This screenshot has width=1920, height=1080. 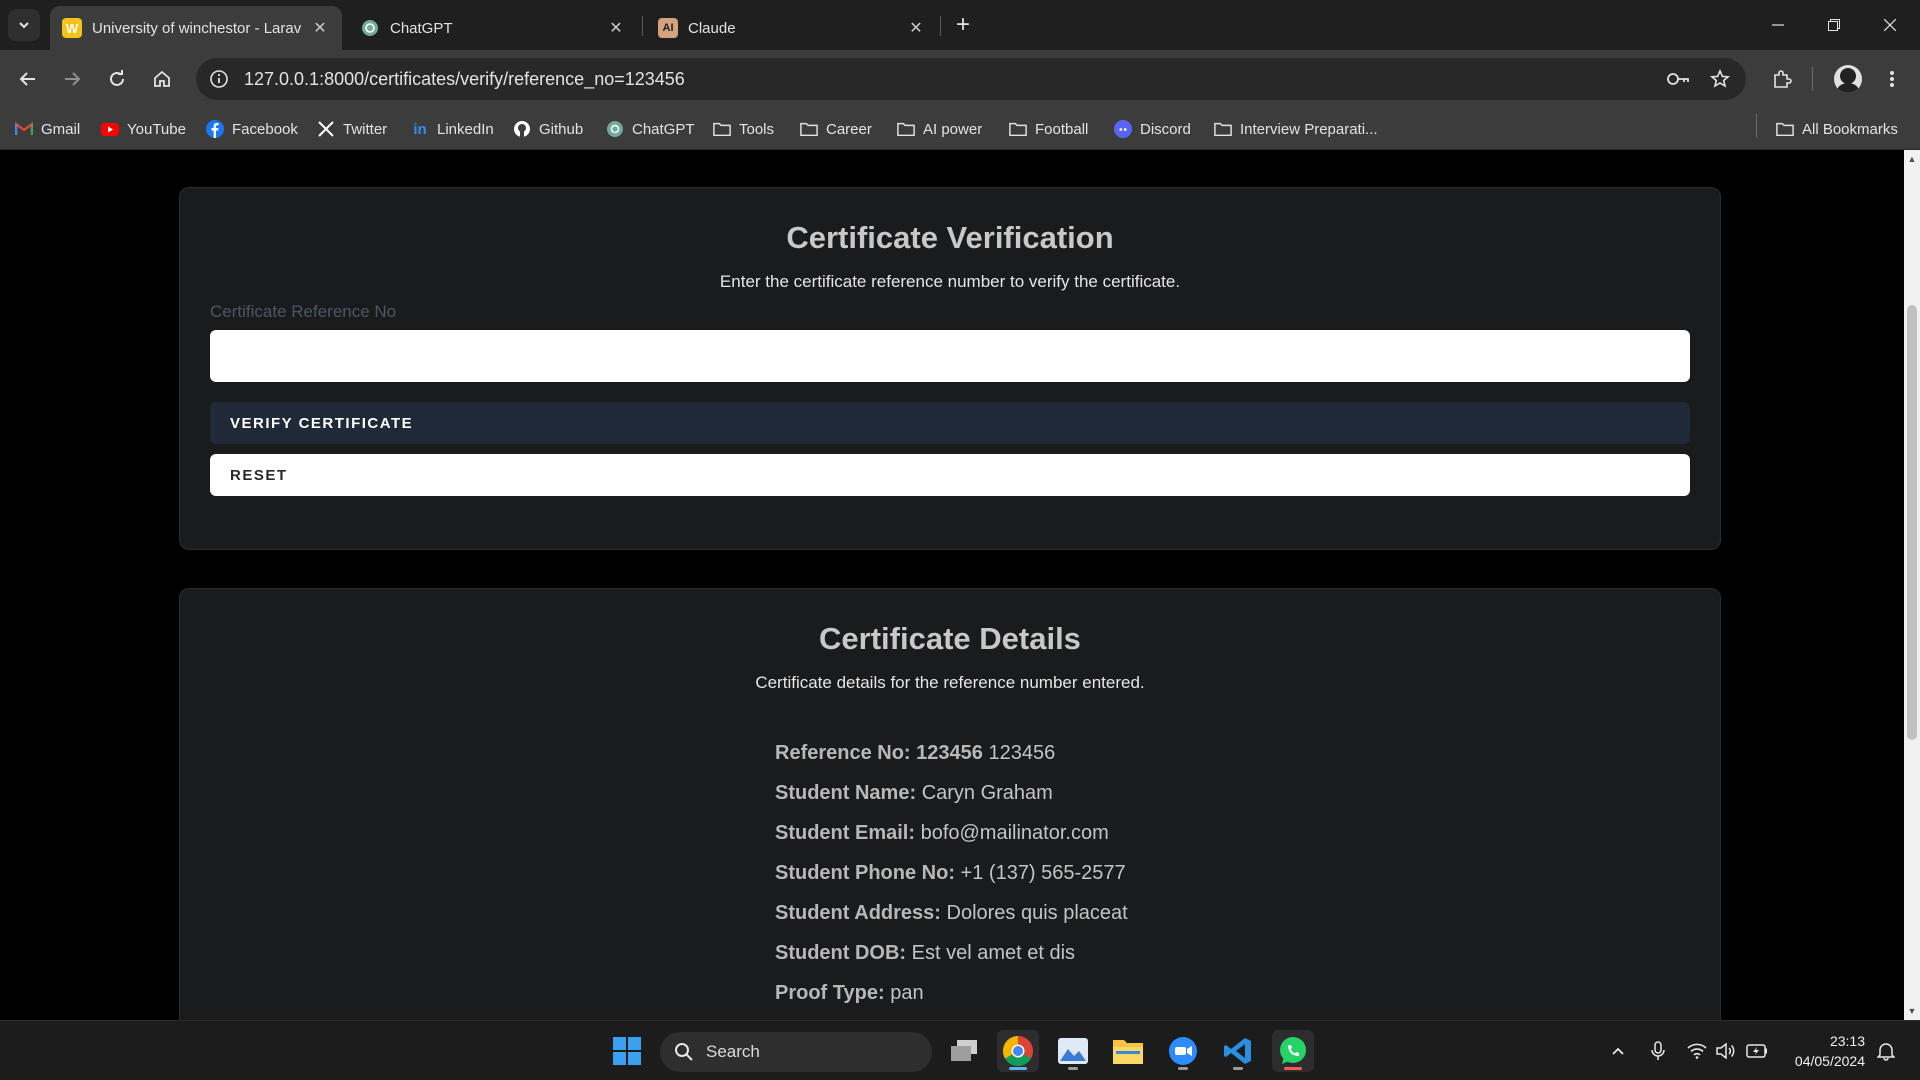 I want to click on extensions-button, so click(x=1782, y=79).